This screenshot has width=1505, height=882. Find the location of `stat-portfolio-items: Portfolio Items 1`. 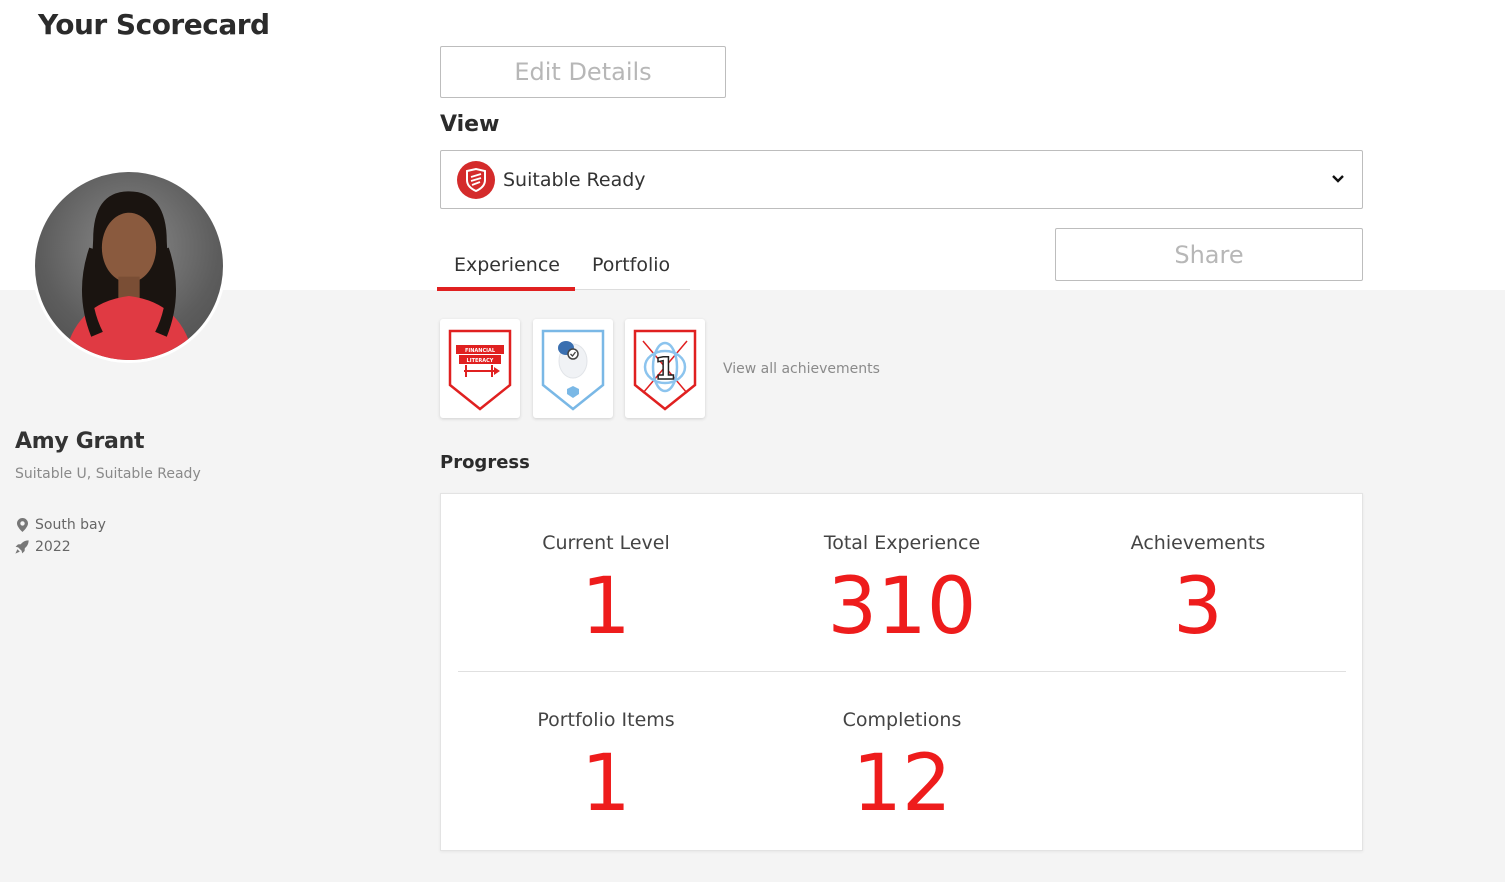

stat-portfolio-items: Portfolio Items 1 is located at coordinates (606, 766).